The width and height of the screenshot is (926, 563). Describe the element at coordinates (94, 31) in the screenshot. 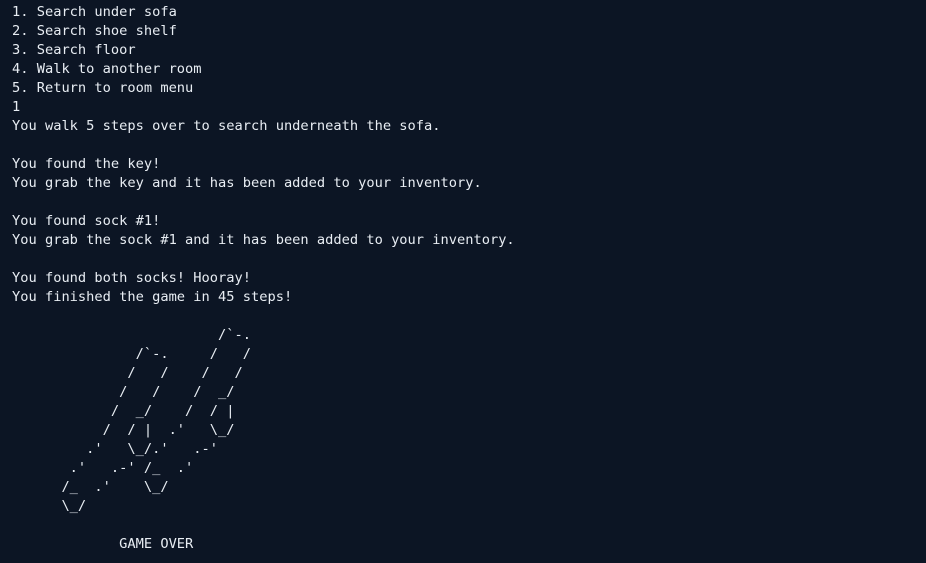

I see `menu-option-2: 2. Search shoe shelf` at that location.